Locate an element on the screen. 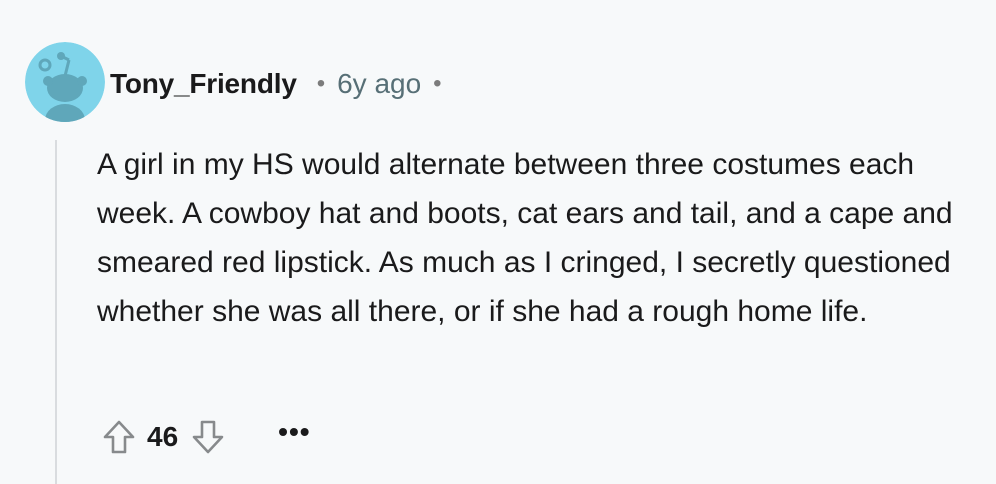 This screenshot has height=484, width=996. timestamp: 6y ago is located at coordinates (379, 84).